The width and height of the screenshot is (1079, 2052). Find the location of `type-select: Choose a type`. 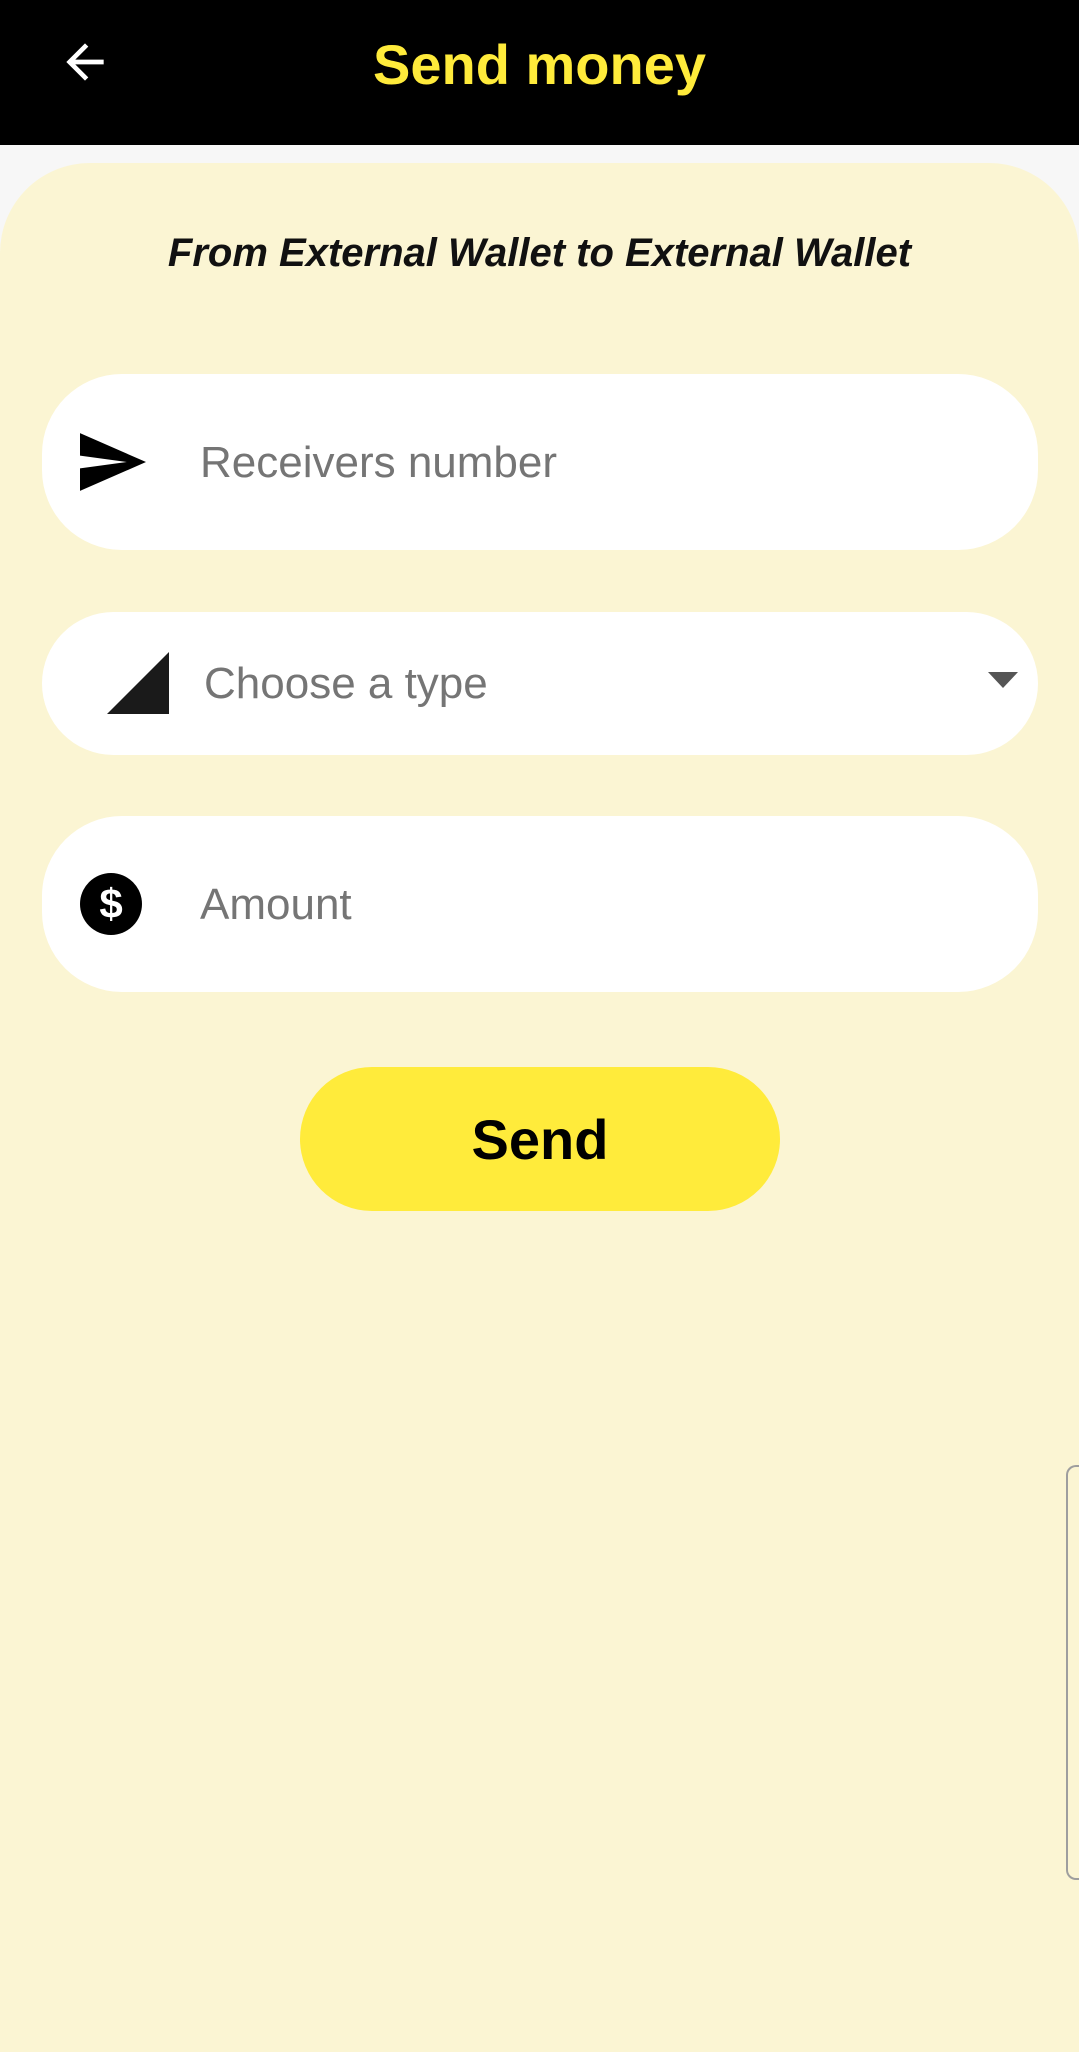

type-select: Choose a type is located at coordinates (540, 683).